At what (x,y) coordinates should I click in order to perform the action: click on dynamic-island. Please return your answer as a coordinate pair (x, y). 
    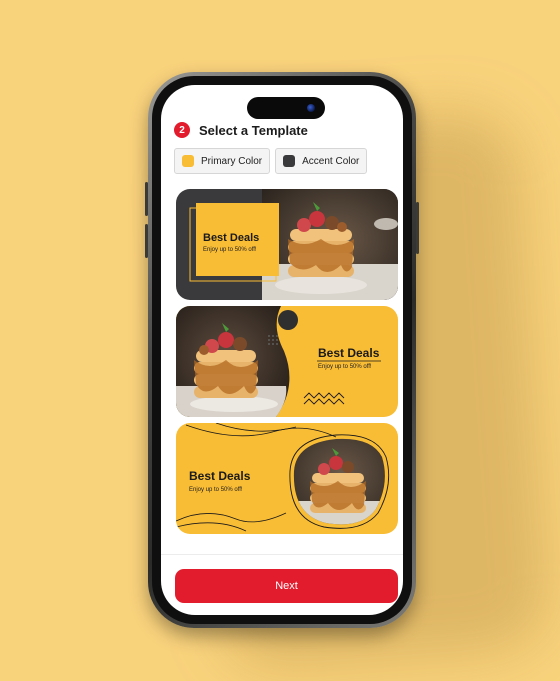
    Looking at the image, I should click on (286, 108).